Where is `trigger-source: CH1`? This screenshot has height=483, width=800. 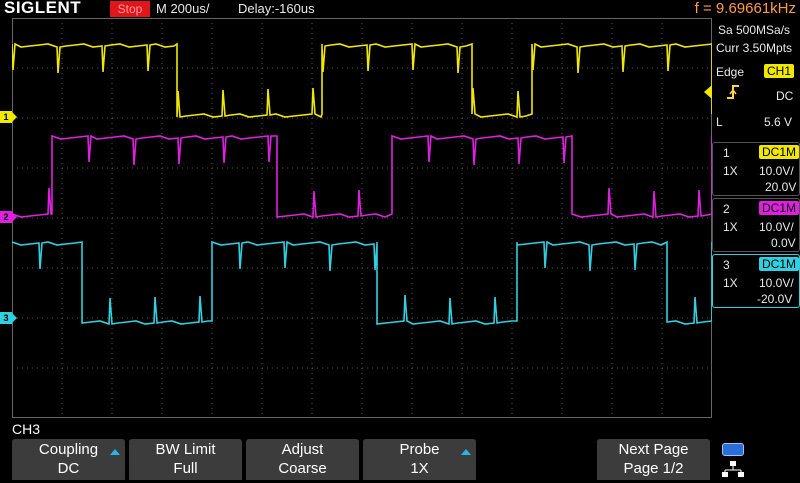
trigger-source: CH1 is located at coordinates (779, 71).